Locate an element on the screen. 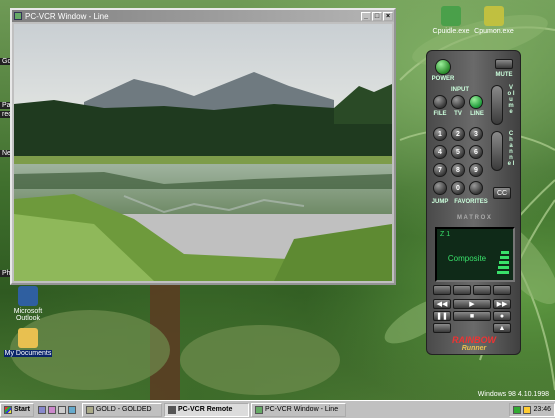 Image resolution: width=555 pixels, height=418 pixels. tray-status-icon is located at coordinates (517, 409).